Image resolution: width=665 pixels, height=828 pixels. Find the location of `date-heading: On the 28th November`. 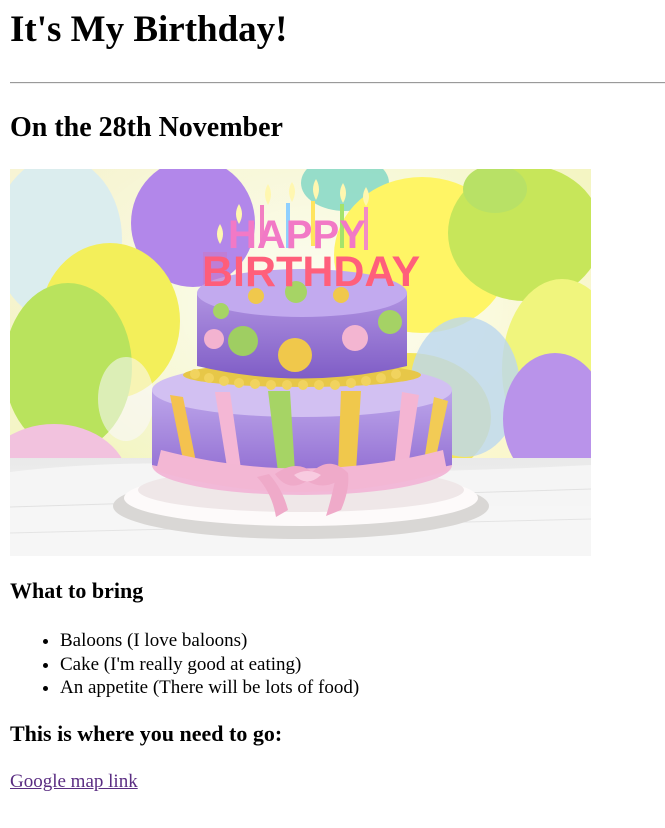

date-heading: On the 28th November is located at coordinates (146, 127).